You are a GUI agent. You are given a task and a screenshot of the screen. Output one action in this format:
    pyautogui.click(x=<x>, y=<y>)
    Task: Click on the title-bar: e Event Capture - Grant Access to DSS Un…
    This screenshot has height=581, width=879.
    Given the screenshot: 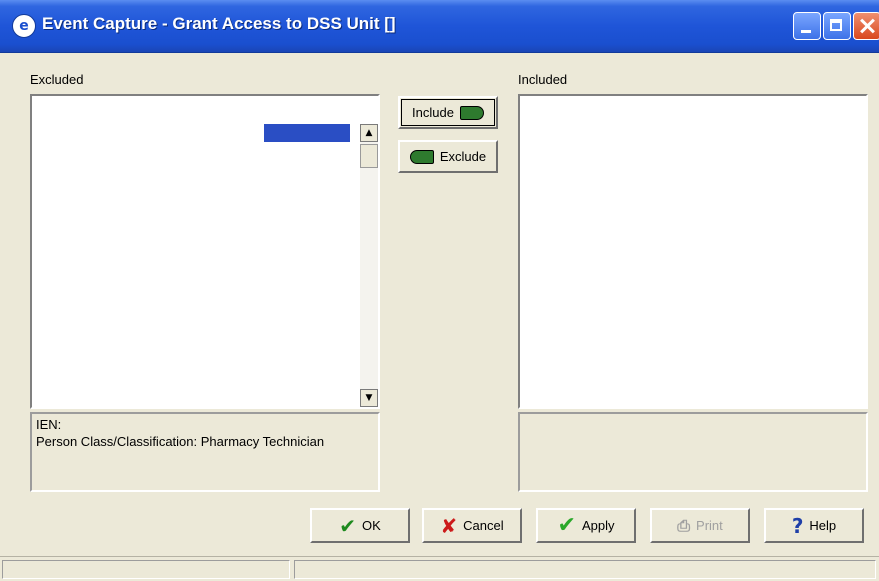 What is the action you would take?
    pyautogui.click(x=439, y=26)
    